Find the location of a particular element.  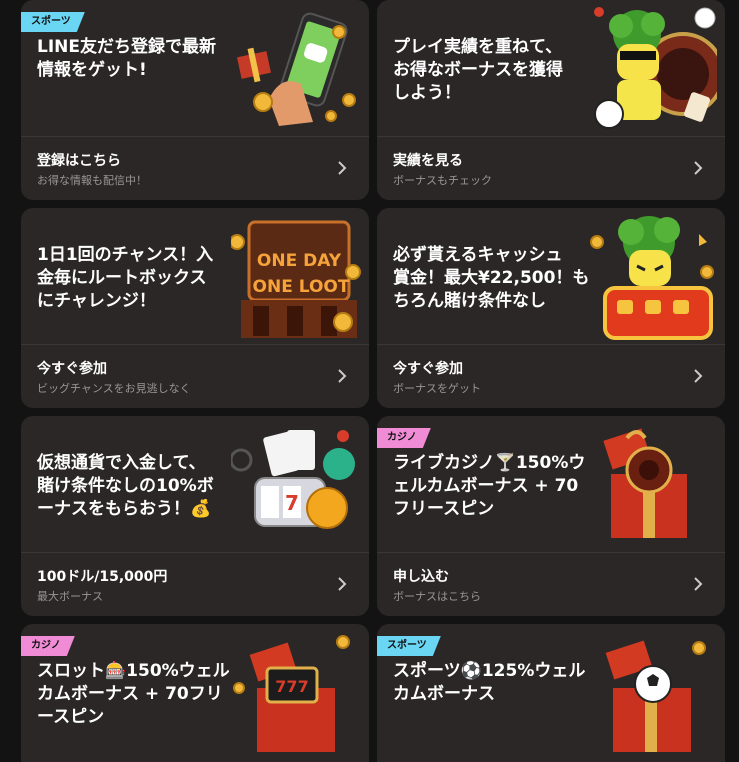

cta-link: 今すぐ参加 ビッグチャンスをお見逃しなく is located at coordinates (195, 376).